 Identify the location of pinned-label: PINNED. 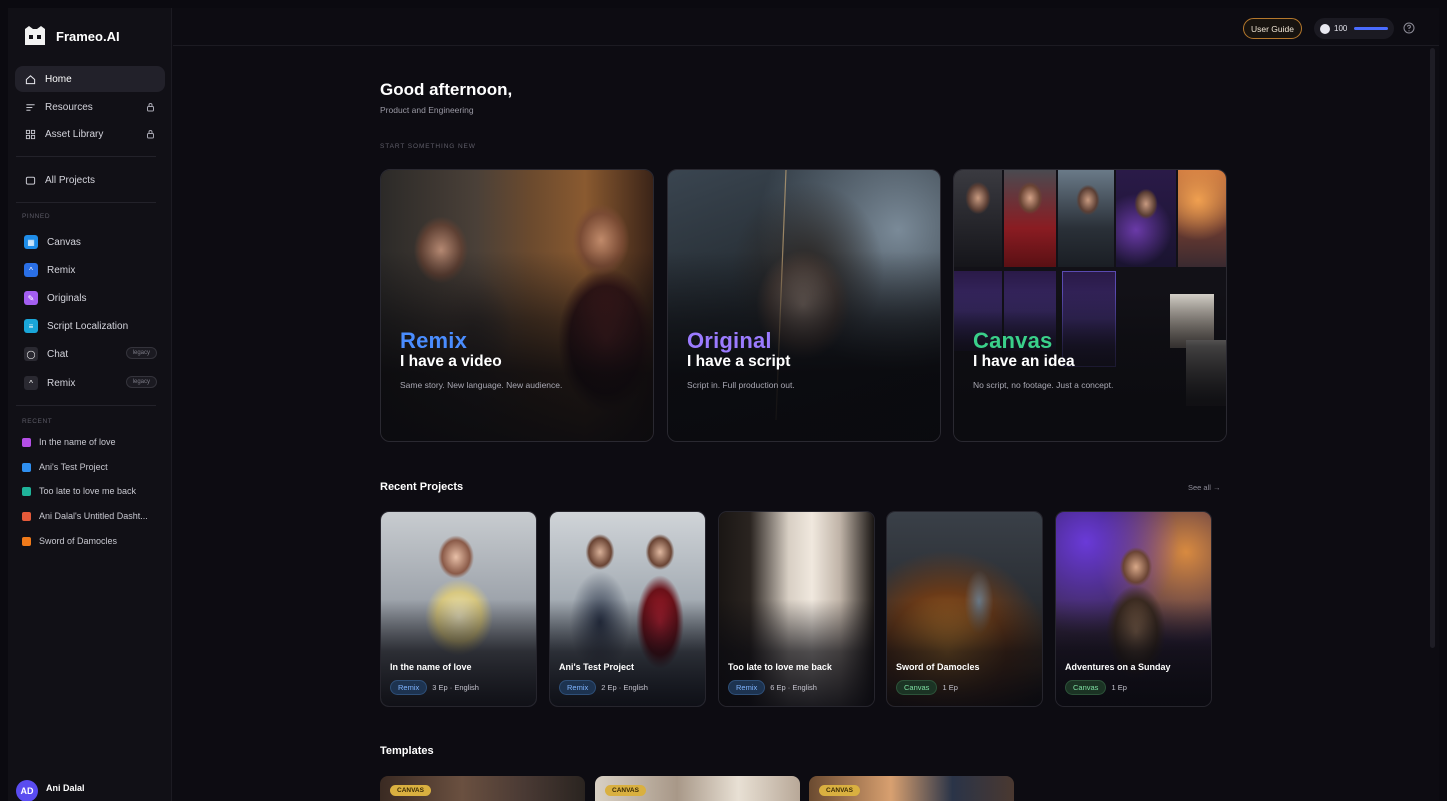
(36, 216).